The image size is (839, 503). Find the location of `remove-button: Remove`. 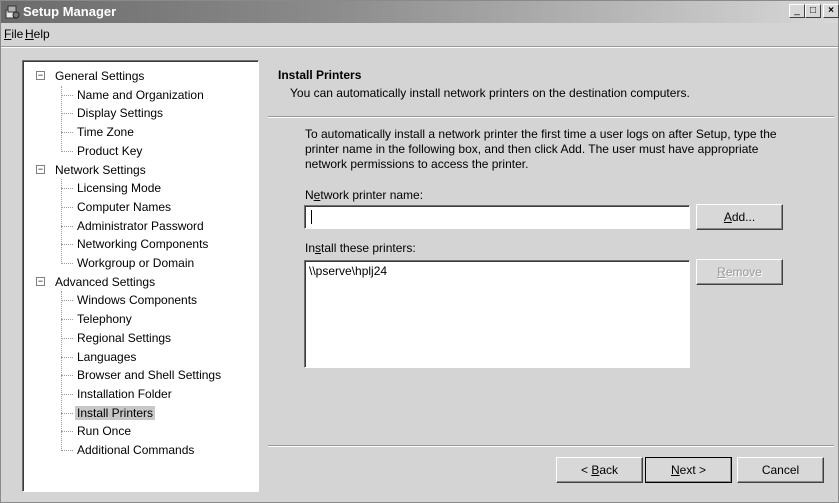

remove-button: Remove is located at coordinates (739, 272).